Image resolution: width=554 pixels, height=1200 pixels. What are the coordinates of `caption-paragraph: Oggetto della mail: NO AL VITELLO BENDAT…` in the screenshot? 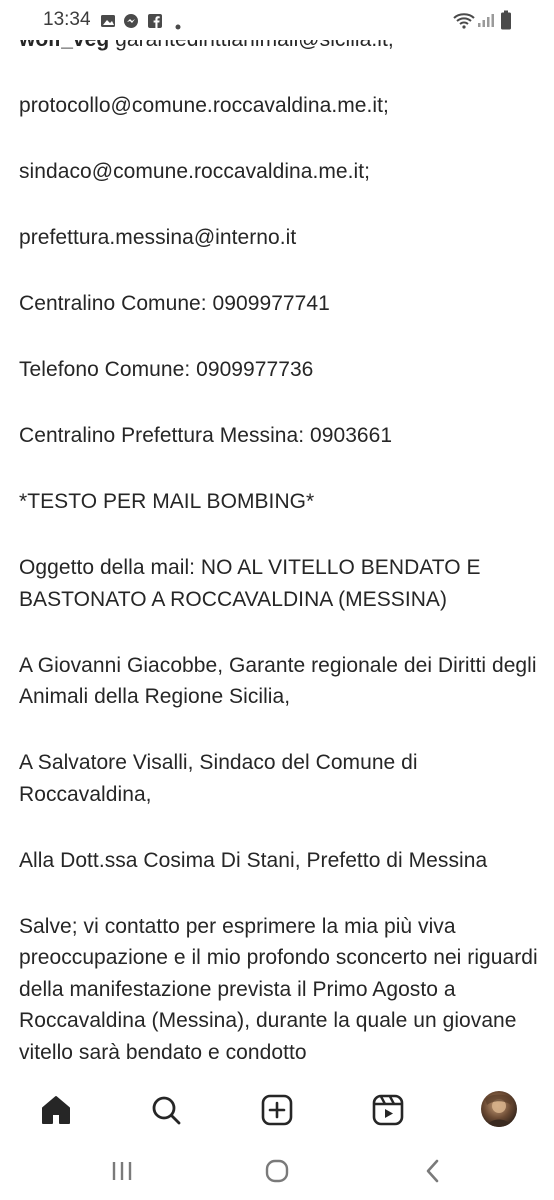 It's located at (253, 583).